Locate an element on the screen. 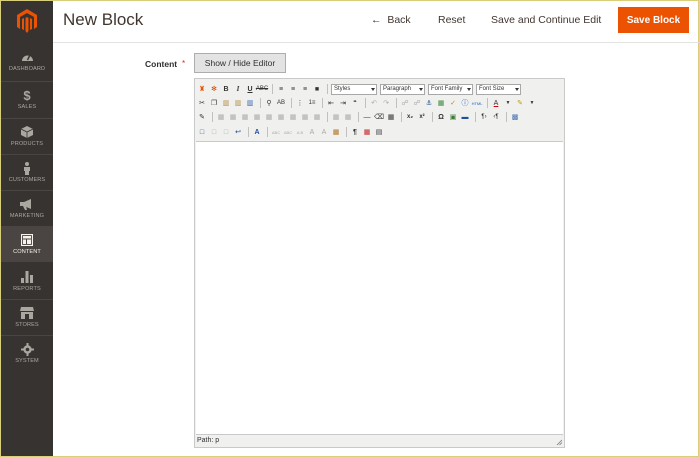 Image resolution: width=699 pixels, height=457 pixels. resize-handle-icon is located at coordinates (559, 442).